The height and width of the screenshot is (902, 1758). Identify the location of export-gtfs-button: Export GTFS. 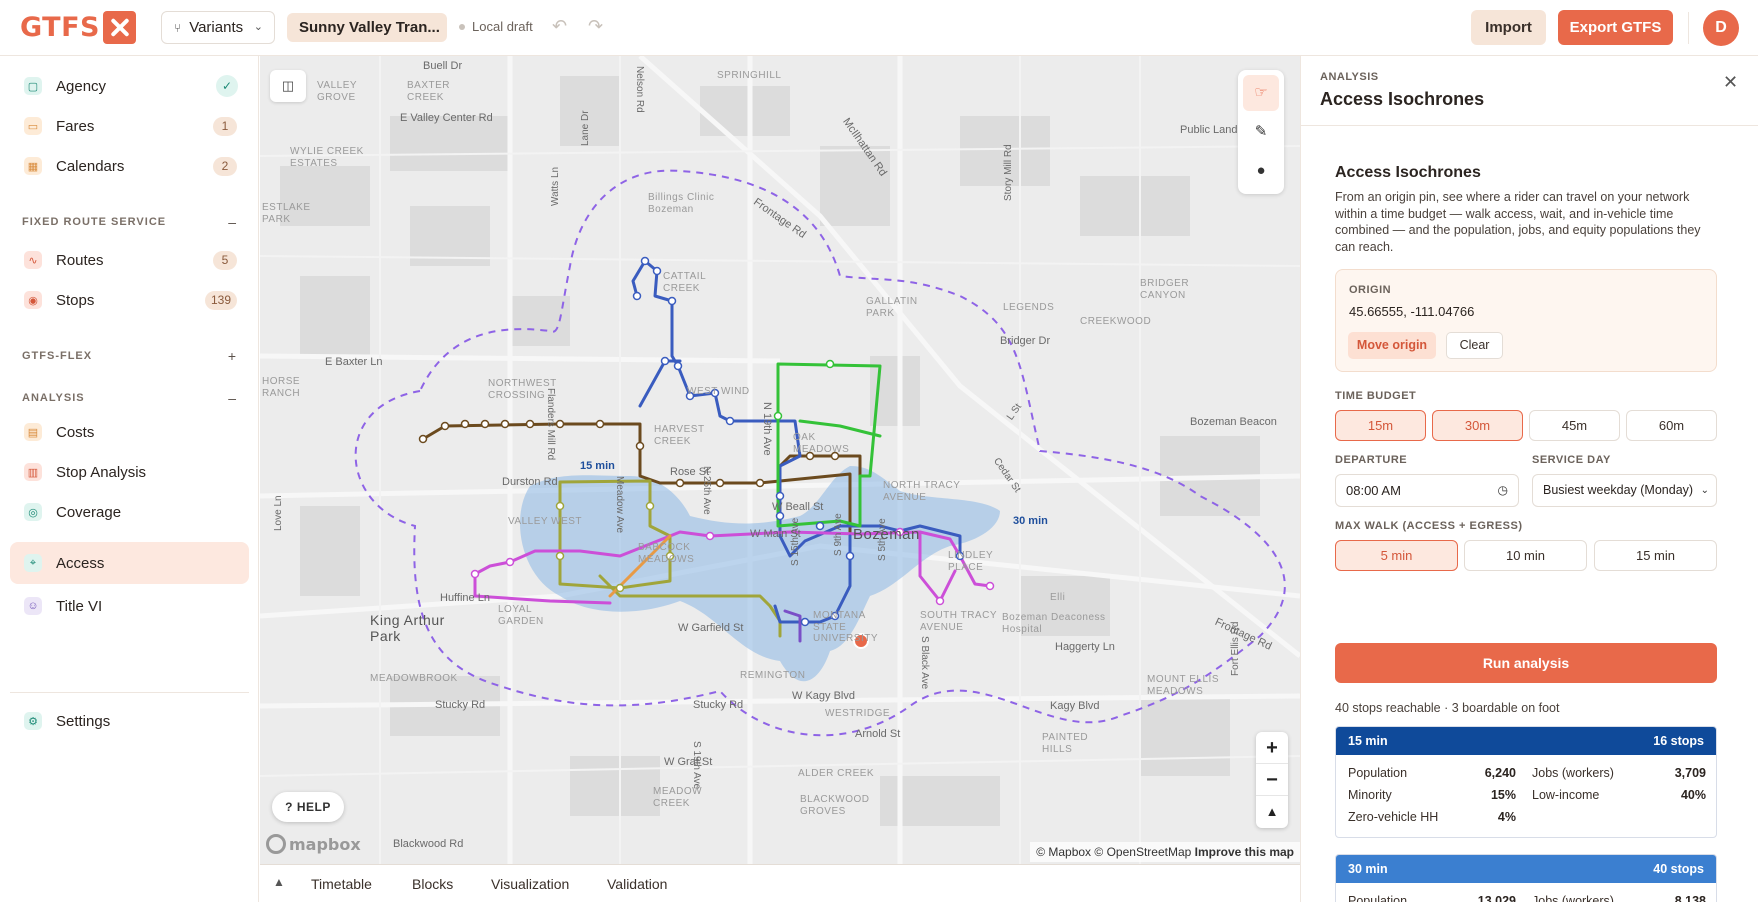
(1615, 27).